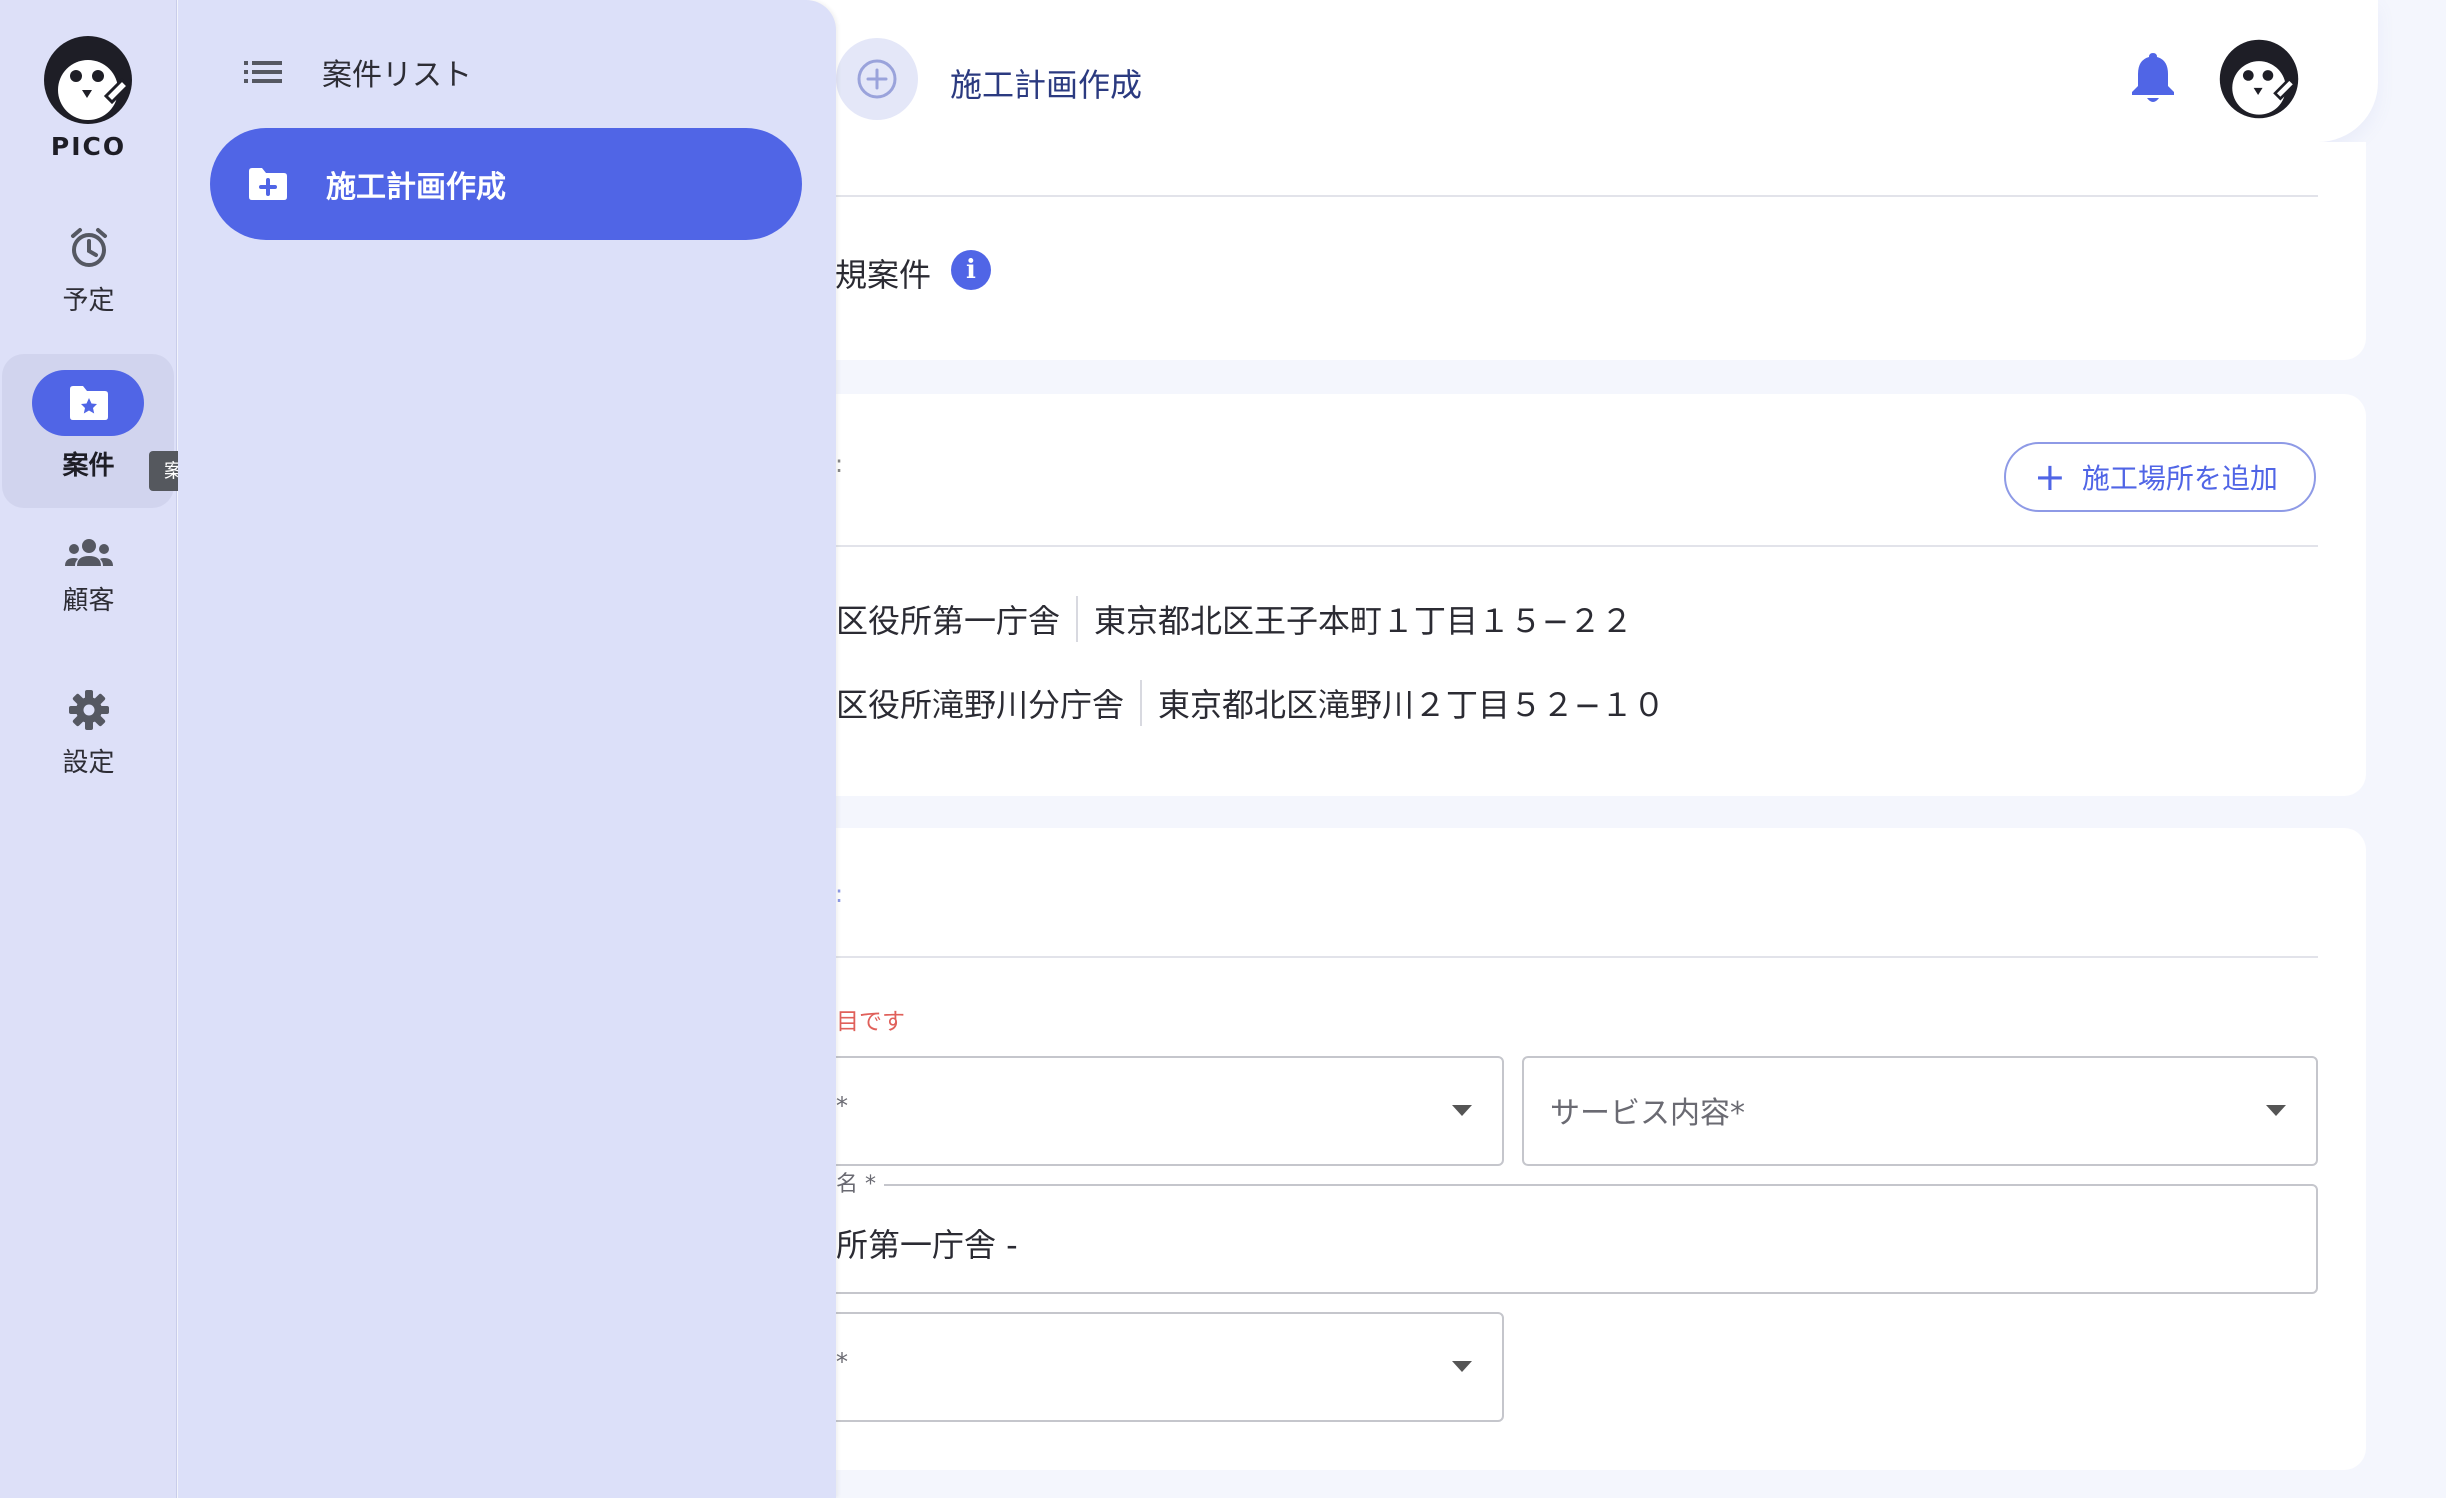  Describe the element at coordinates (263, 72) in the screenshot. I see `list-icon` at that location.